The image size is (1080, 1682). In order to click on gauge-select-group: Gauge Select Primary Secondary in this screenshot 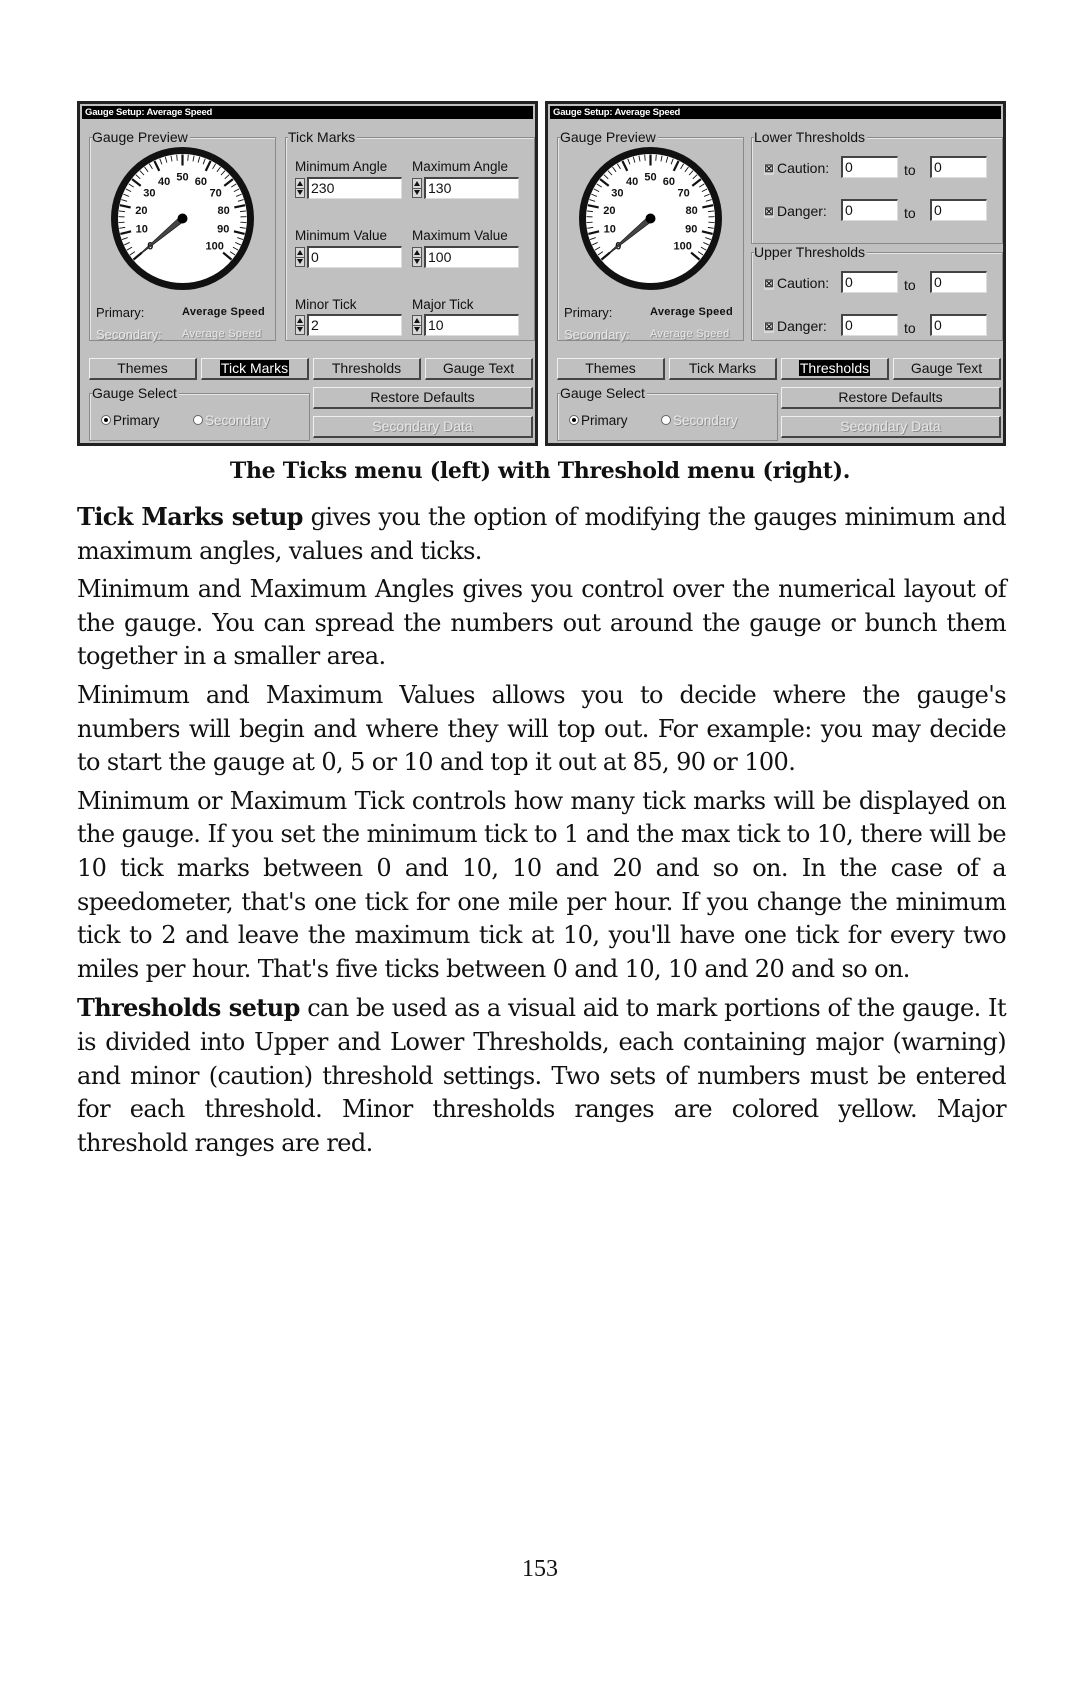, I will do `click(199, 413)`.